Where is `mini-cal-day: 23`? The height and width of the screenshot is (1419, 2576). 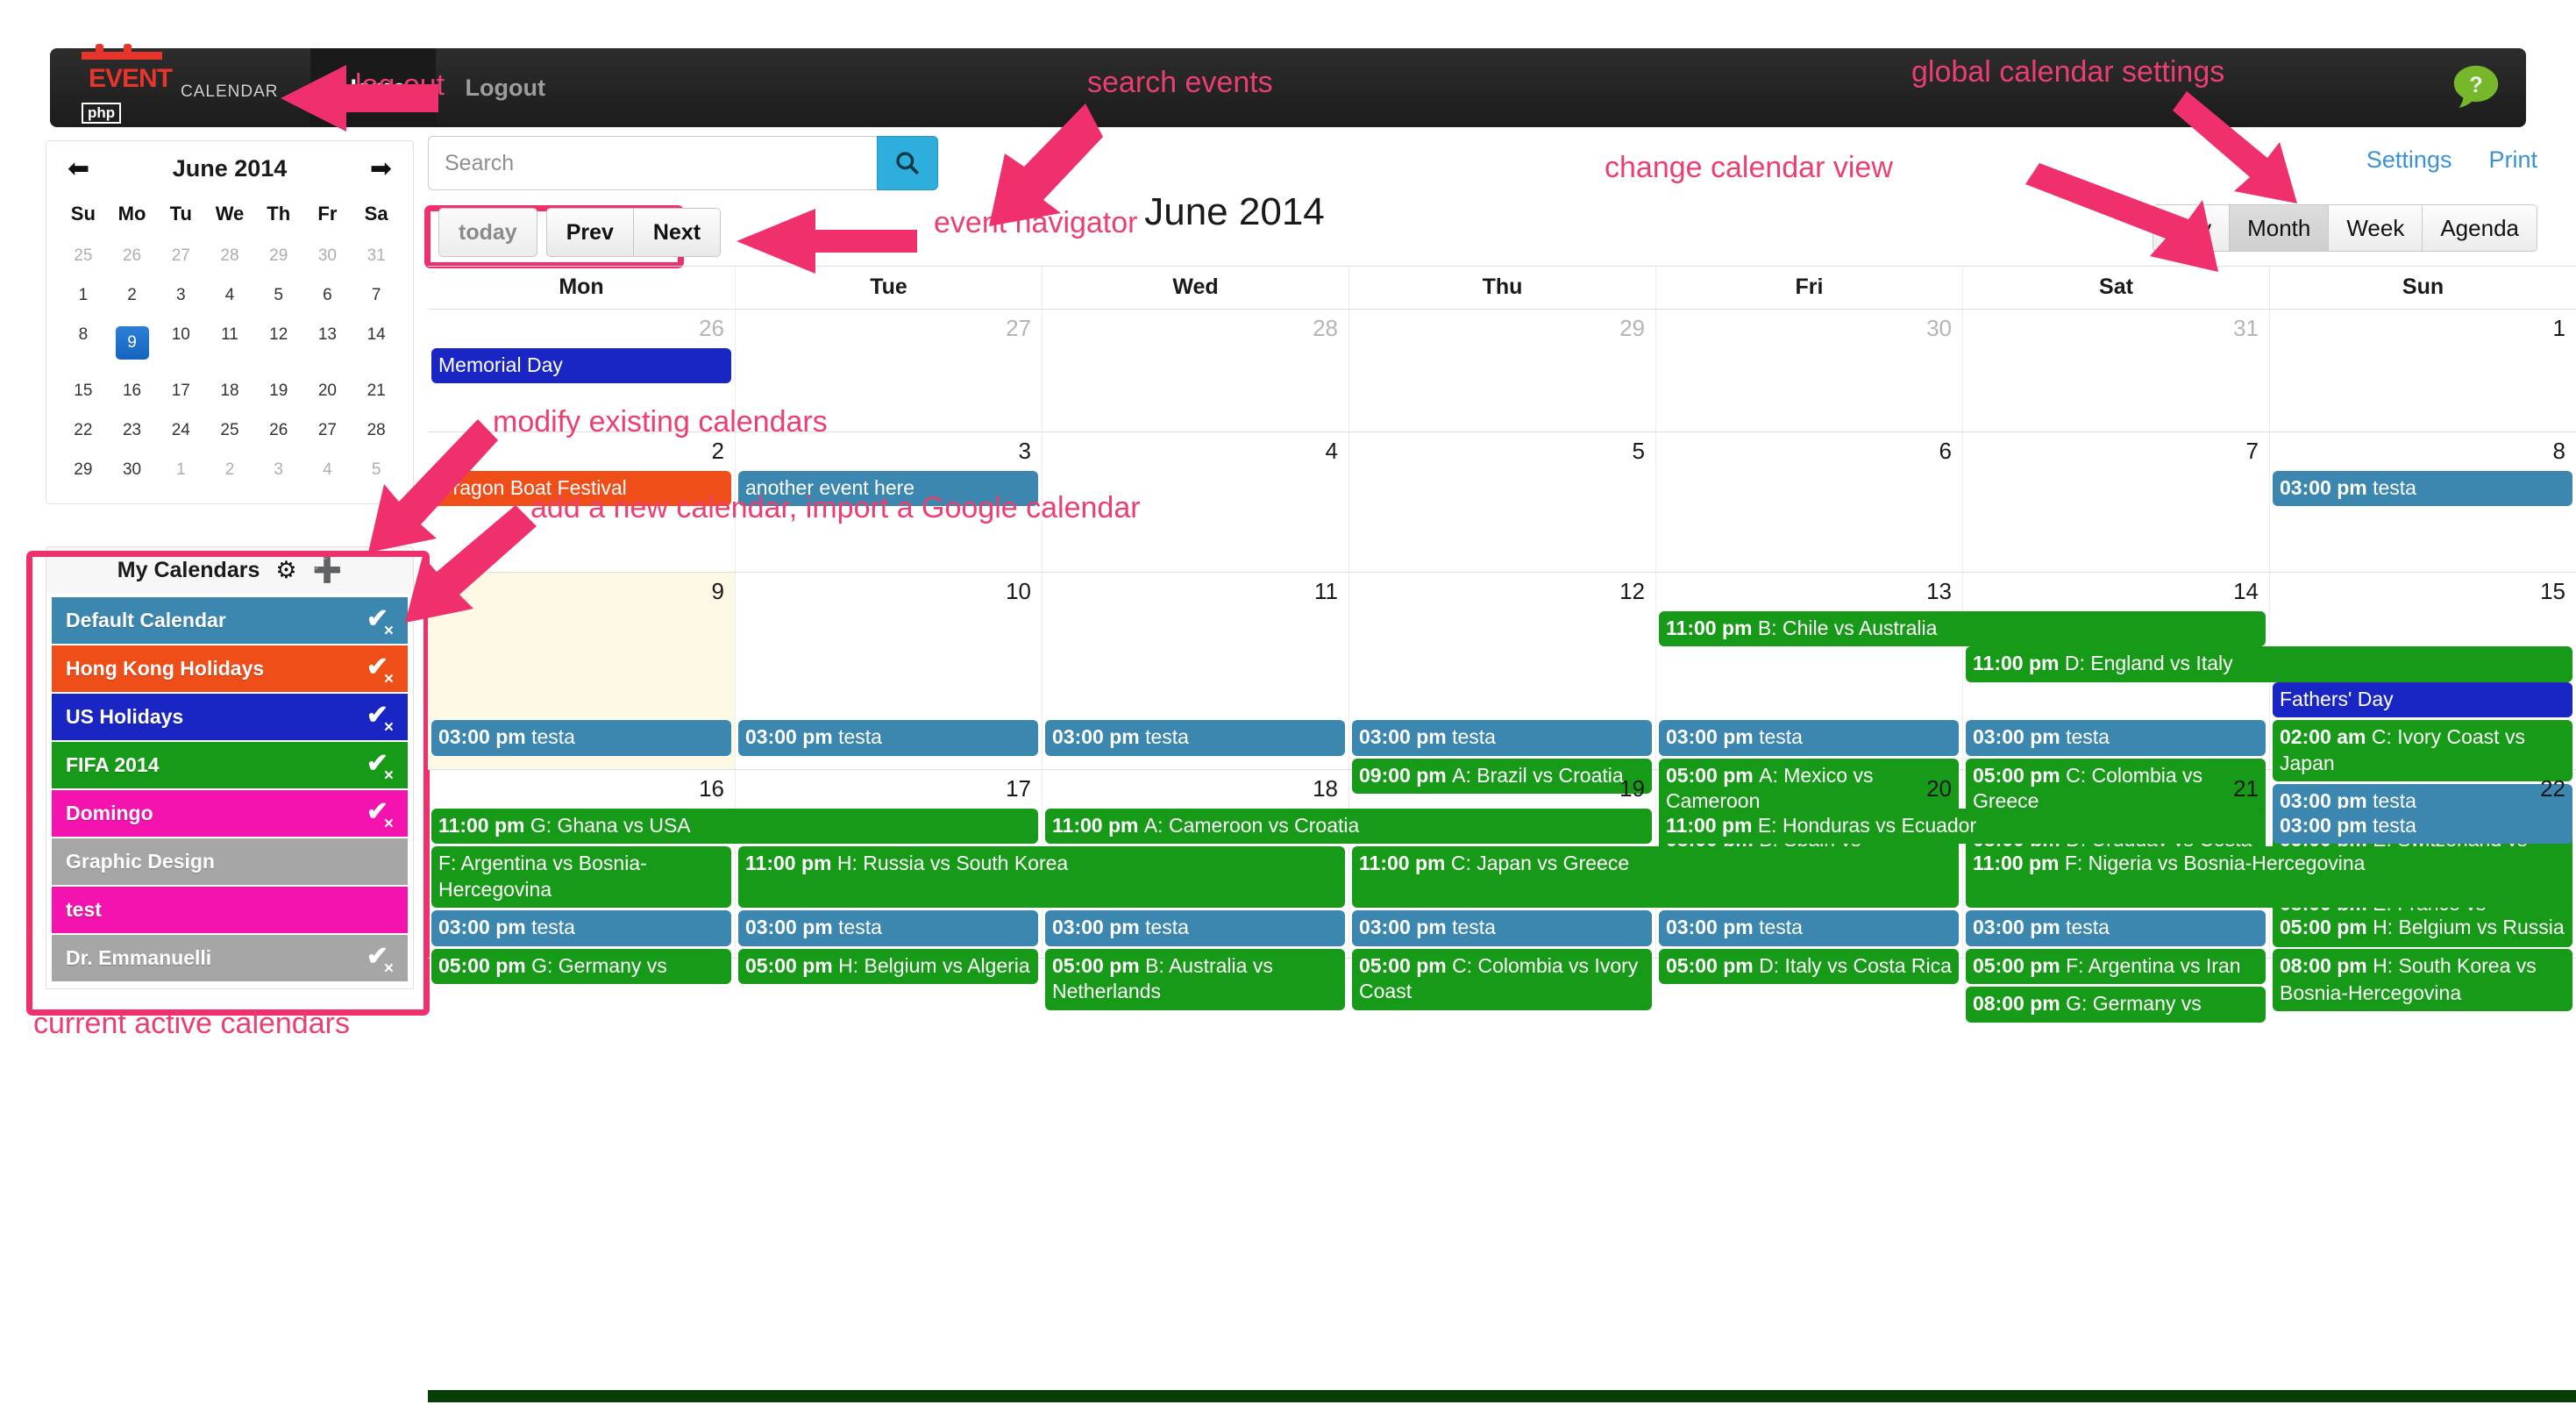 mini-cal-day: 23 is located at coordinates (132, 430).